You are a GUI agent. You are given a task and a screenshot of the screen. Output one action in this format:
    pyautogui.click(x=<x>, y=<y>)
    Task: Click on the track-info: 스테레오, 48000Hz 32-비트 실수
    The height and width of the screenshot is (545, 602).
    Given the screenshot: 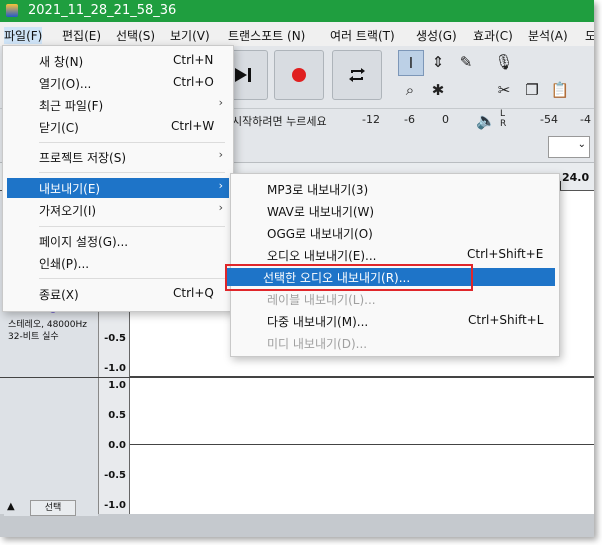 What is the action you would take?
    pyautogui.click(x=47, y=331)
    